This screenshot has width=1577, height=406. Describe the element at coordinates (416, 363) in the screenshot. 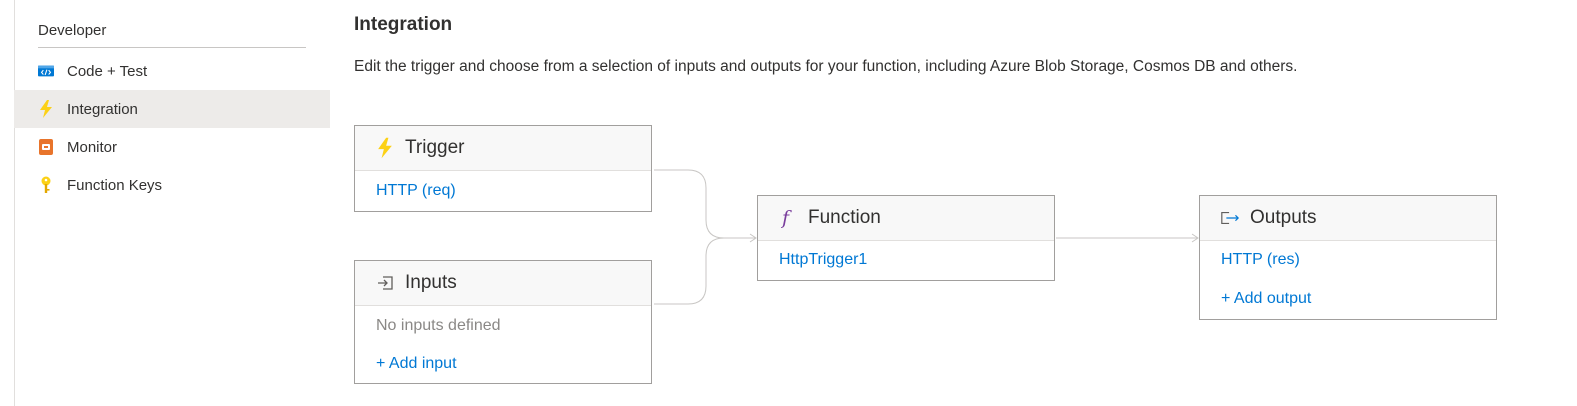

I see `add-input-link: + Add input` at that location.